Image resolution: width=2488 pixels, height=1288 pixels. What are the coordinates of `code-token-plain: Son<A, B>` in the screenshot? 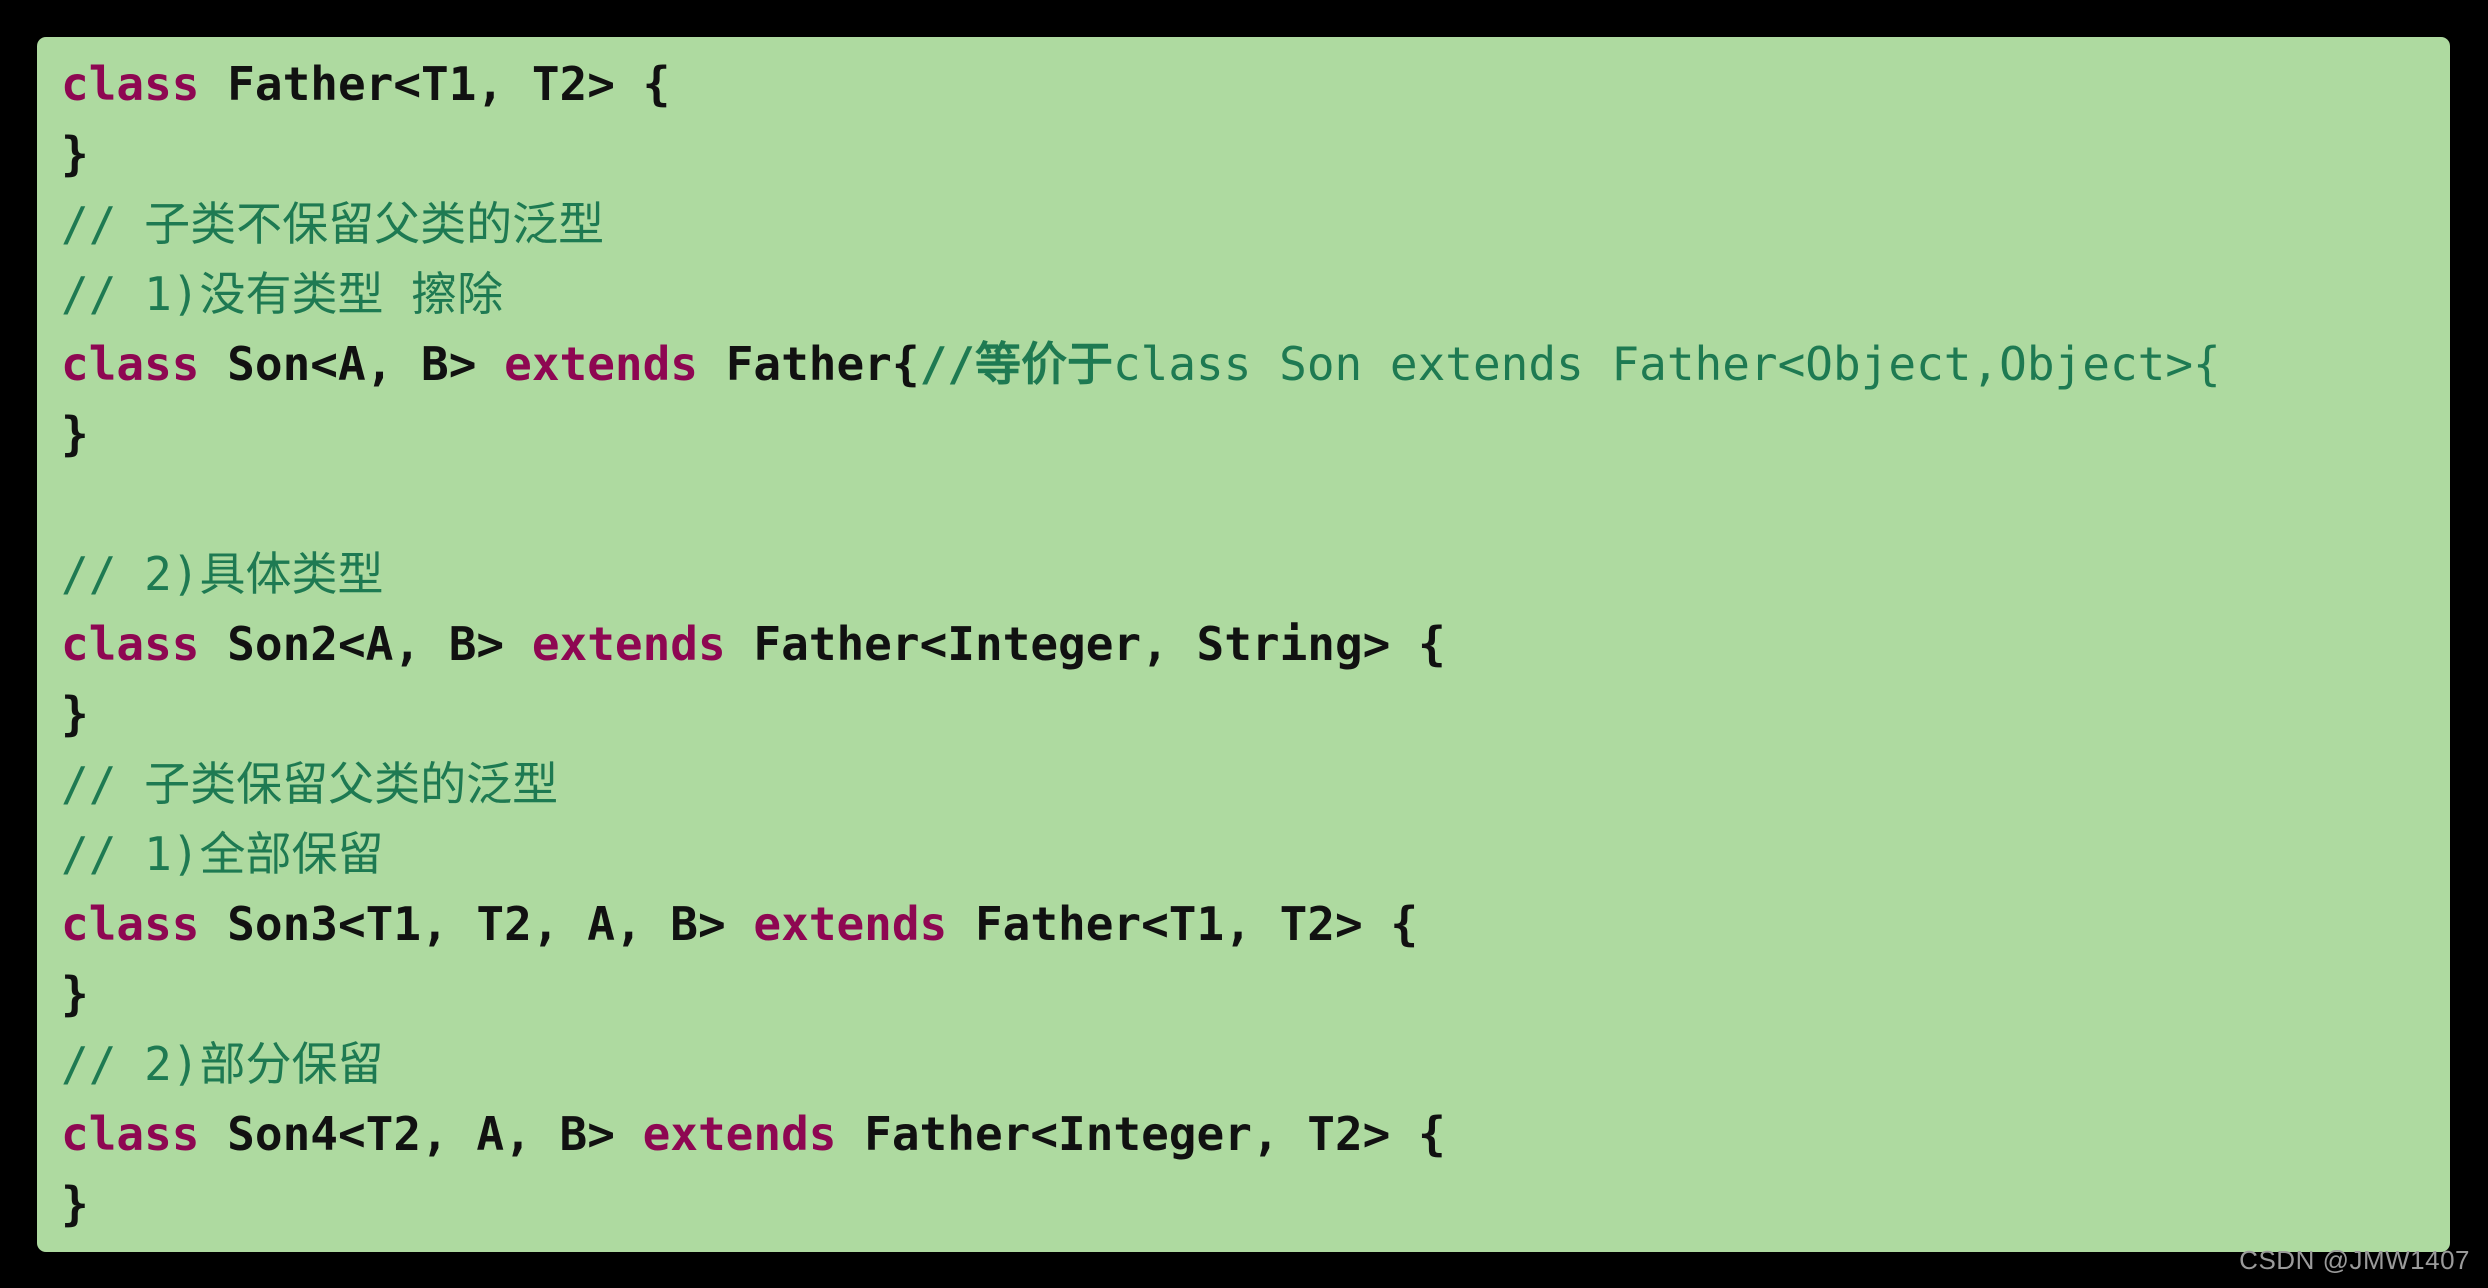 It's located at (352, 364).